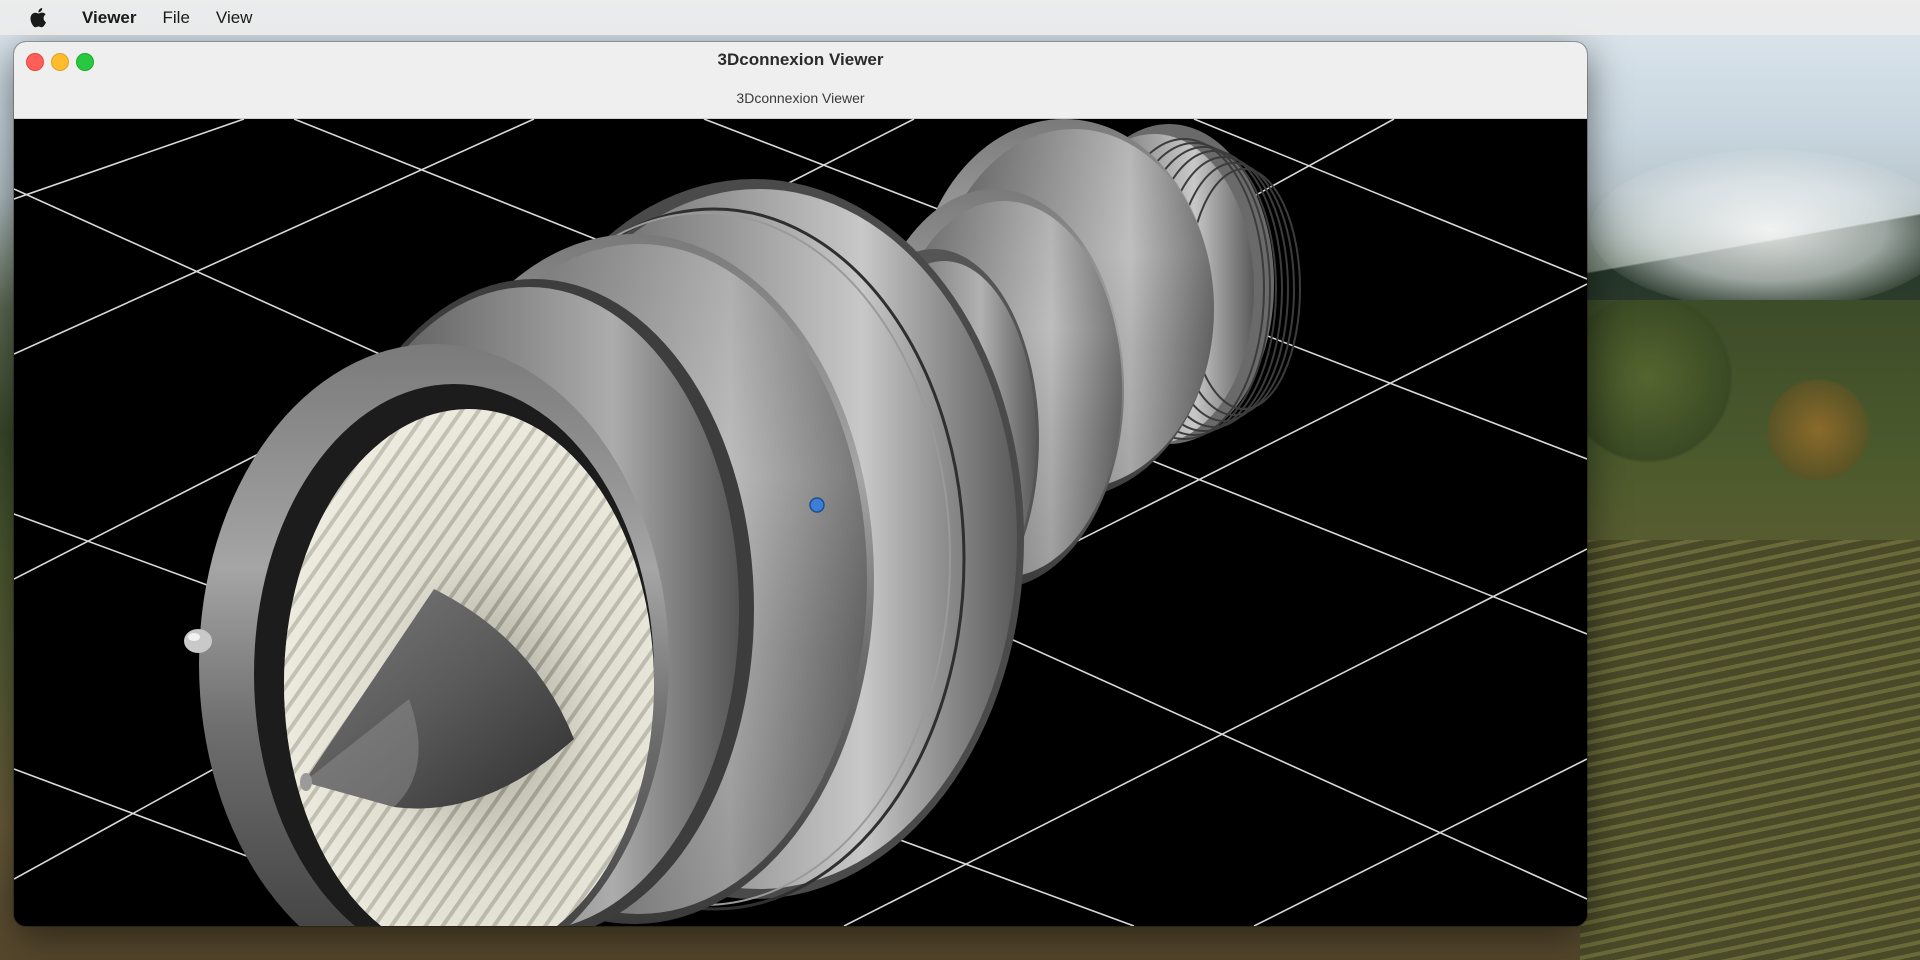  What do you see at coordinates (198, 641) in the screenshot?
I see `engine-mount-knob` at bounding box center [198, 641].